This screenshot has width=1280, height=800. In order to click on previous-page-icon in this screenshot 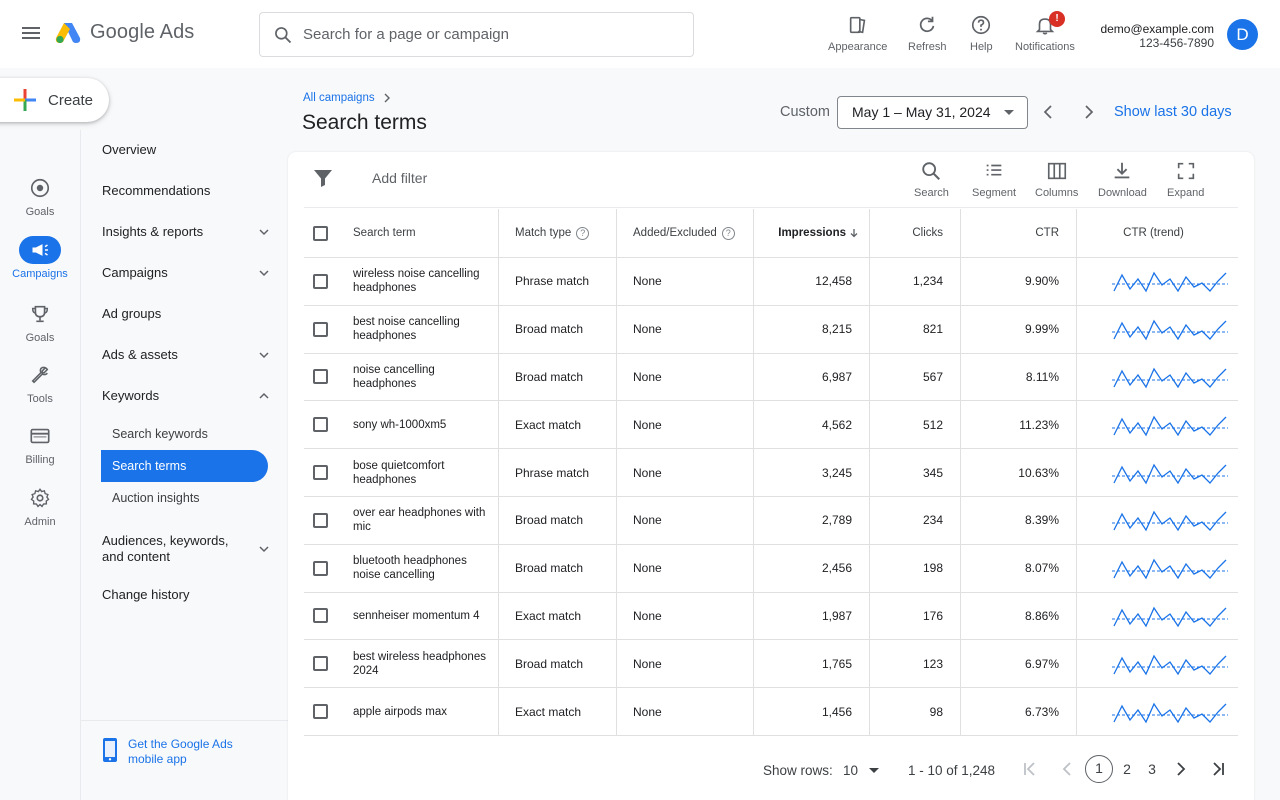, I will do `click(1068, 769)`.